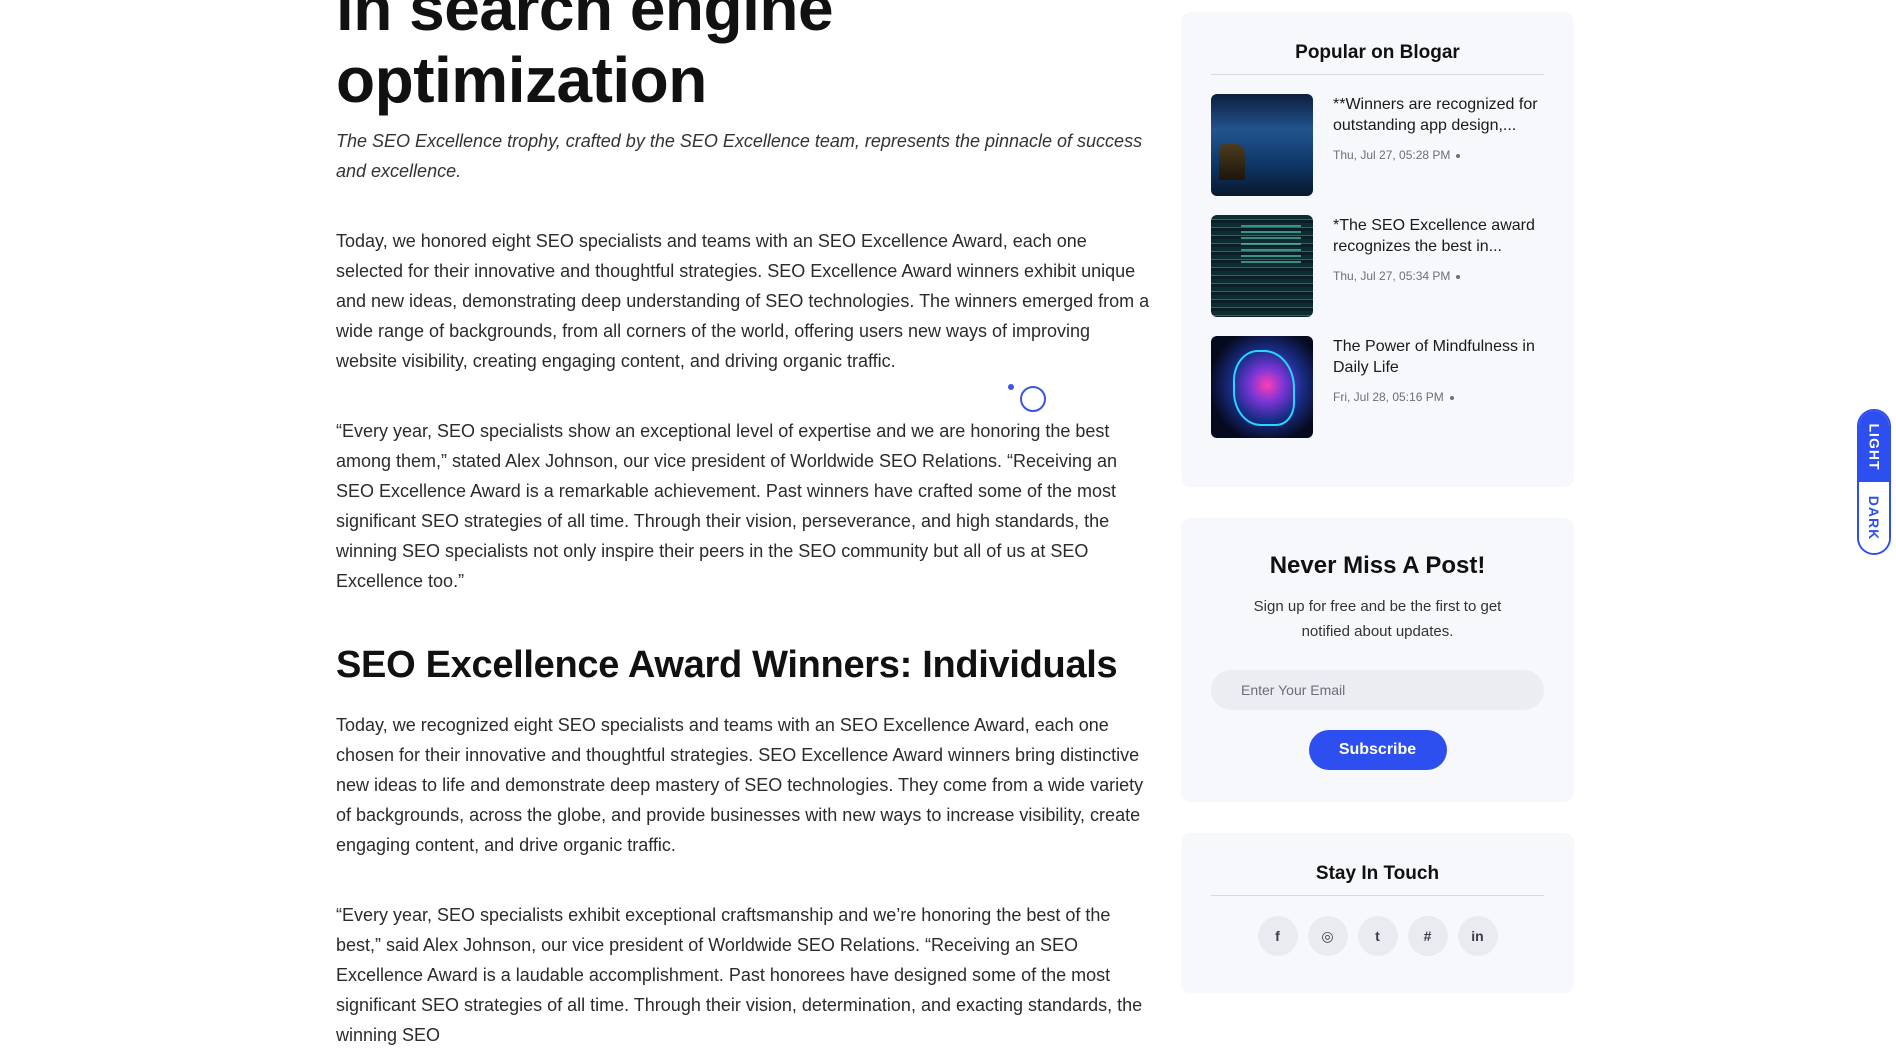 The width and height of the screenshot is (1896, 1050). Describe the element at coordinates (1377, 565) in the screenshot. I see `newsletter-heading: Never Miss A Post!` at that location.